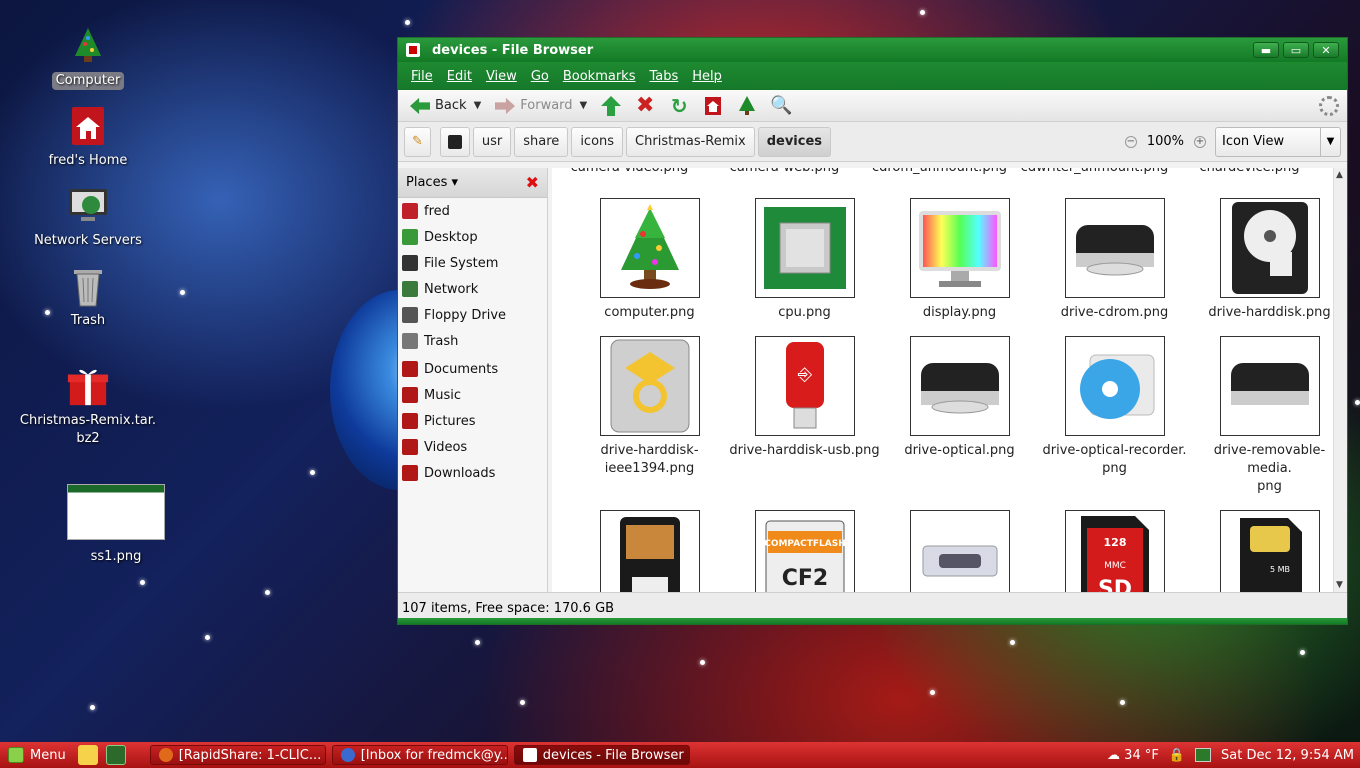 The height and width of the screenshot is (768, 1360). I want to click on vertical-scrollbar: ▲ ▼, so click(1340, 380).